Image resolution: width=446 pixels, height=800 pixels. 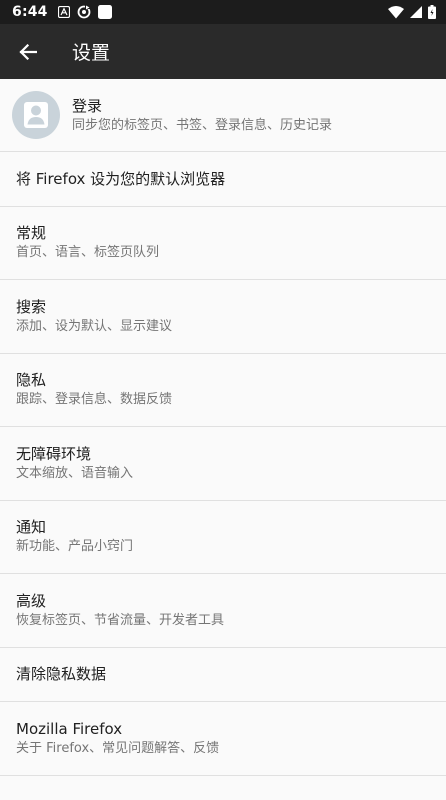 I want to click on back-button, so click(x=28, y=51).